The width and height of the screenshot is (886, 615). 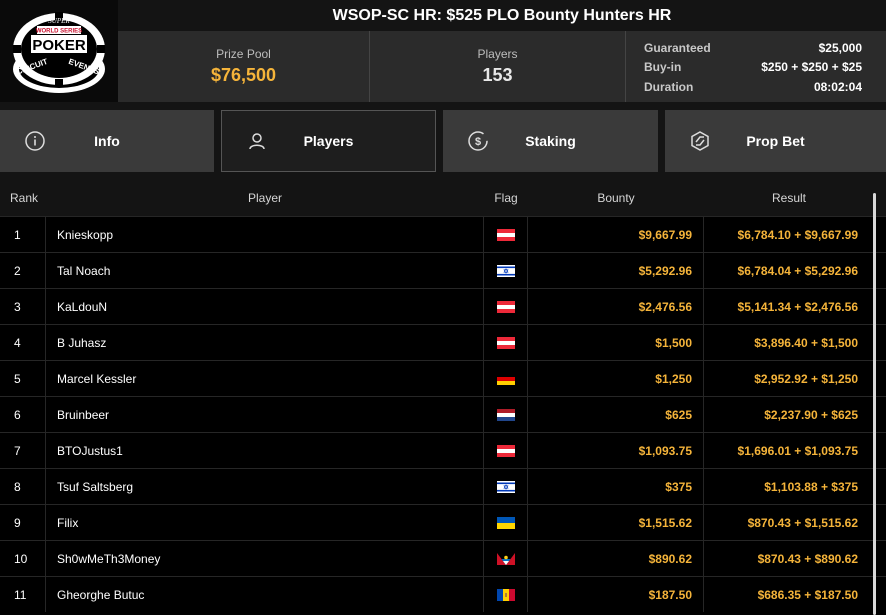 I want to click on info-icon, so click(x=35, y=141).